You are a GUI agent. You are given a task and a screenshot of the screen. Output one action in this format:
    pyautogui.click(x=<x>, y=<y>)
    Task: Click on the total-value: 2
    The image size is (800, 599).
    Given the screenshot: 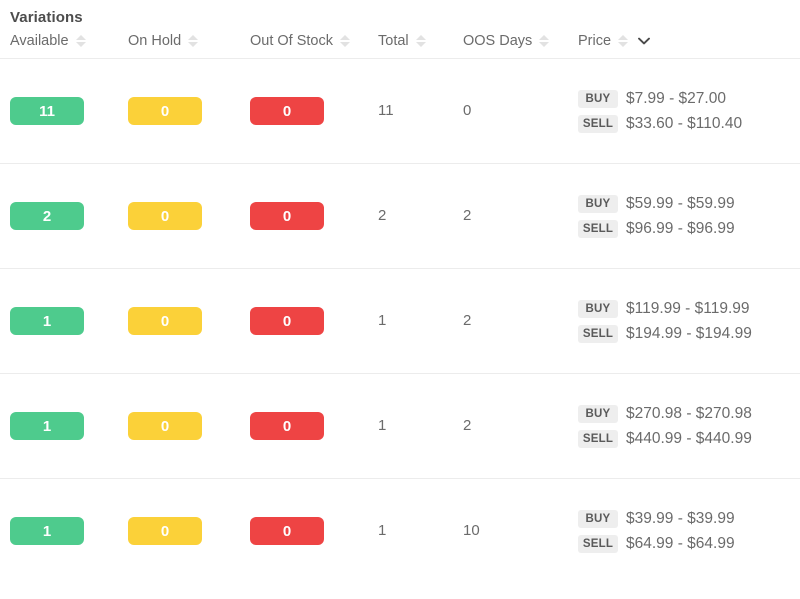 What is the action you would take?
    pyautogui.click(x=382, y=215)
    